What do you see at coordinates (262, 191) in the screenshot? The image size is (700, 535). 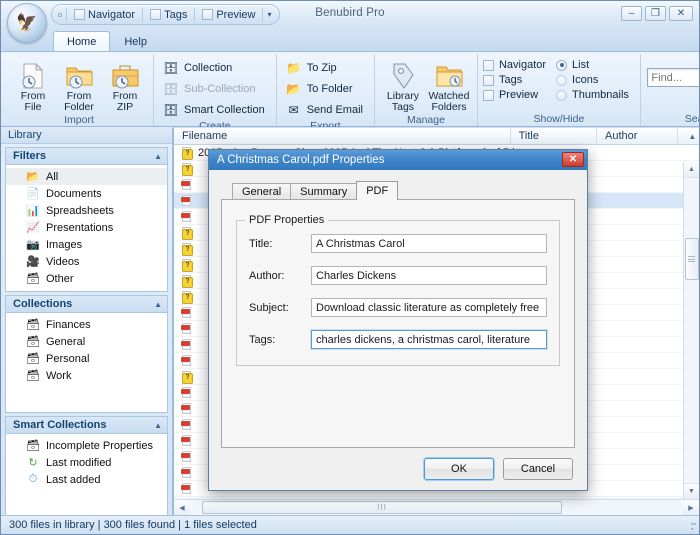 I see `tab-general: General` at bounding box center [262, 191].